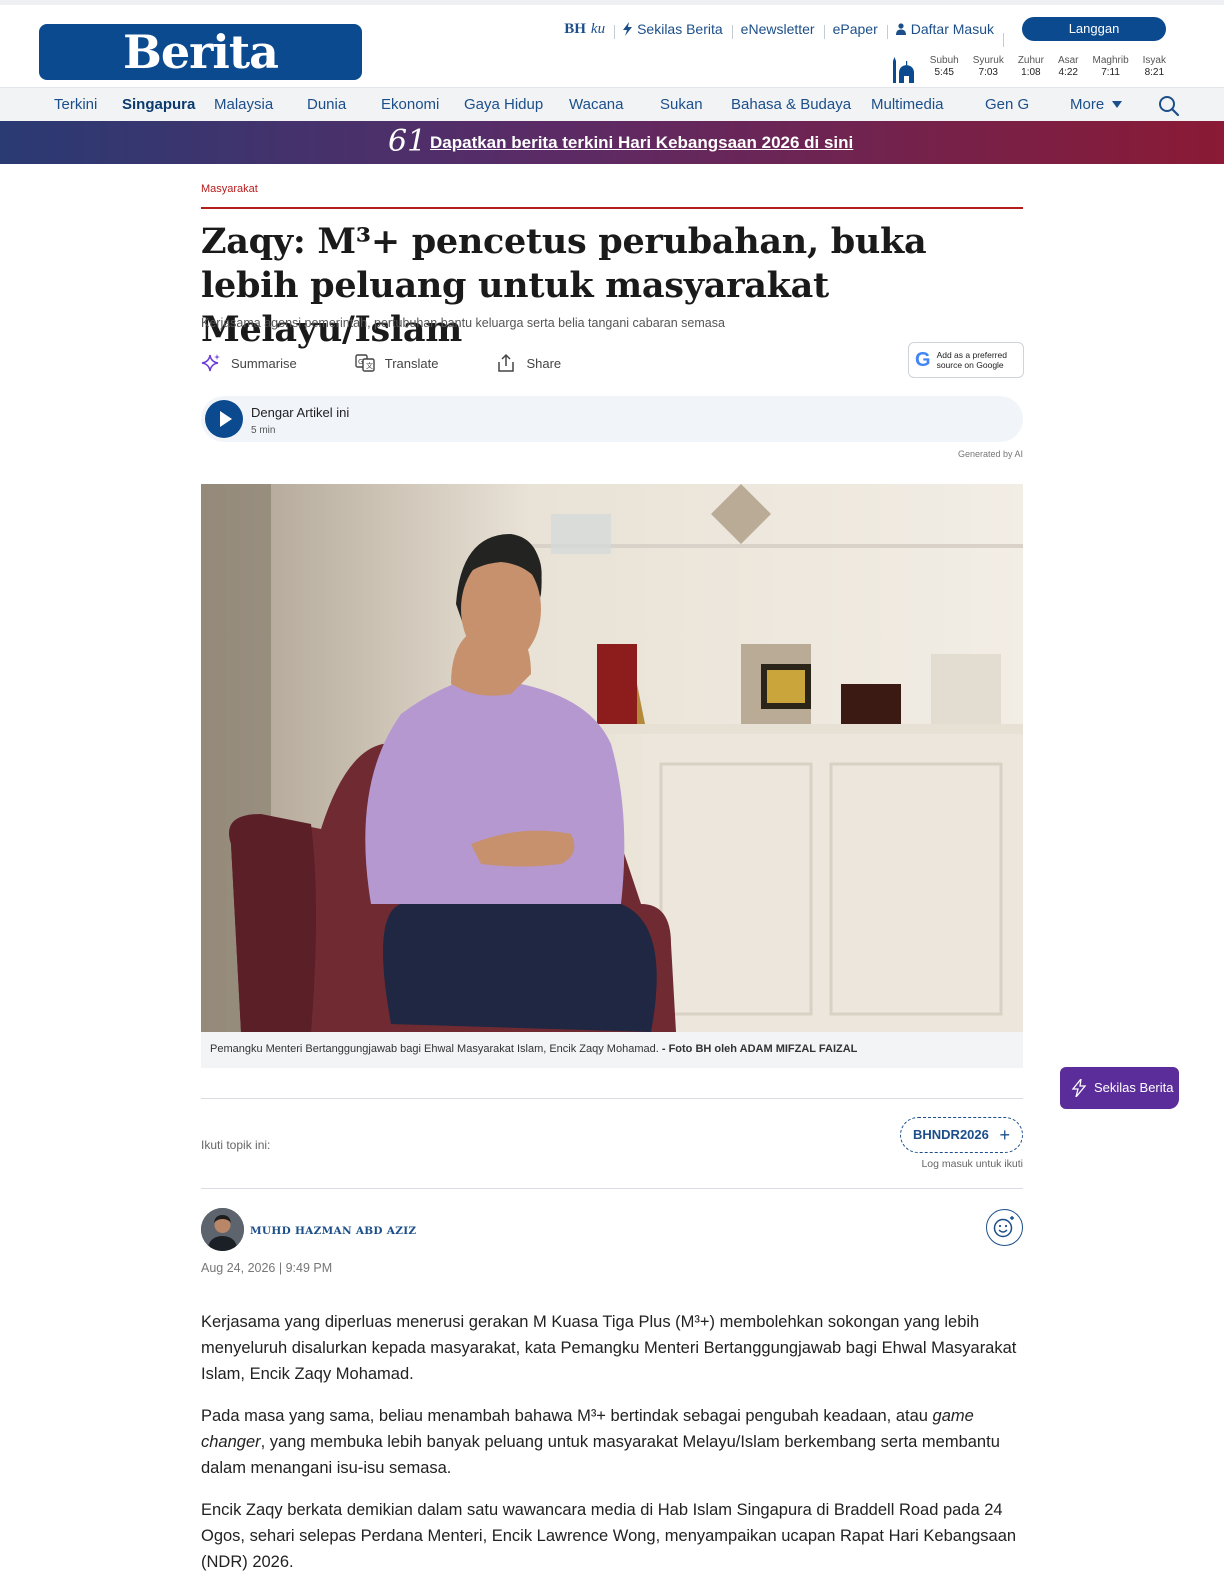 Image resolution: width=1224 pixels, height=1591 pixels. I want to click on prayer-isyak: Isyak 8:21, so click(1154, 66).